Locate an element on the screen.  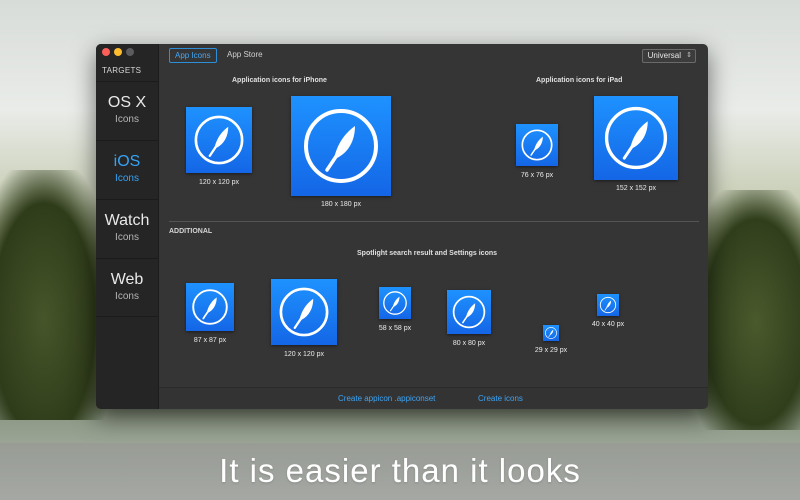
background-tree-left is located at coordinates (55, 295).